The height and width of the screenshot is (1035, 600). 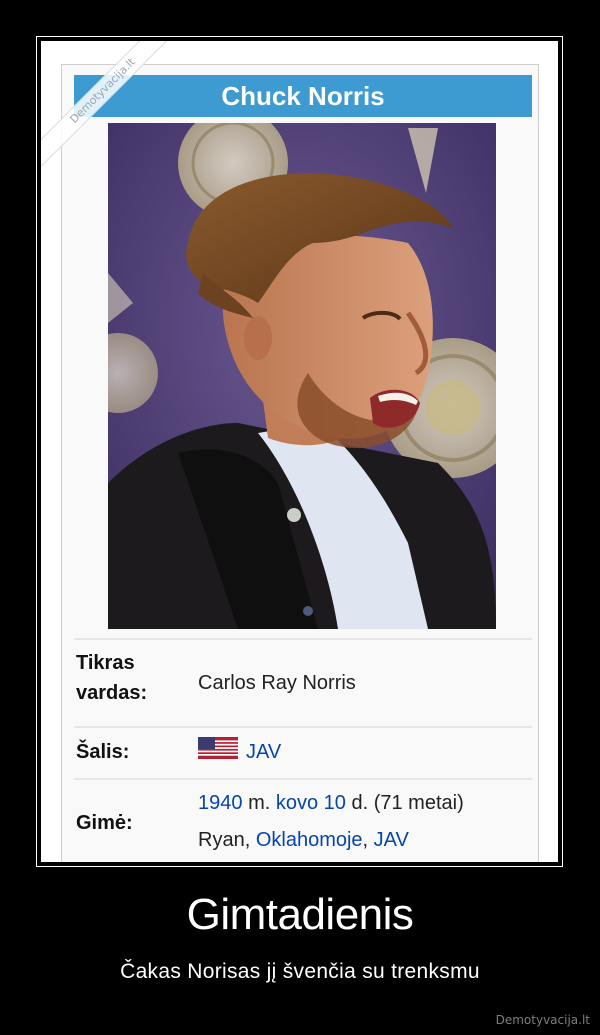 I want to click on birth-year-suffix: m., so click(x=259, y=803).